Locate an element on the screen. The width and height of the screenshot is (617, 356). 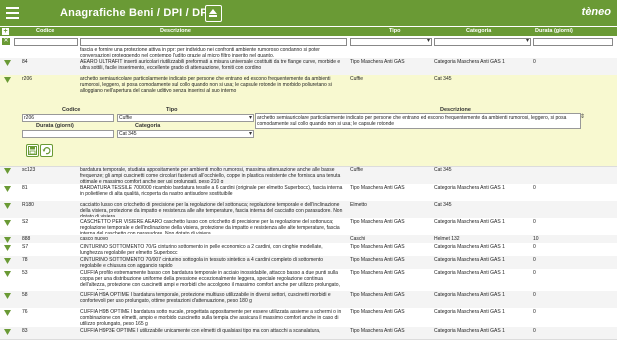
categoria-label: Categoria is located at coordinates (148, 126).